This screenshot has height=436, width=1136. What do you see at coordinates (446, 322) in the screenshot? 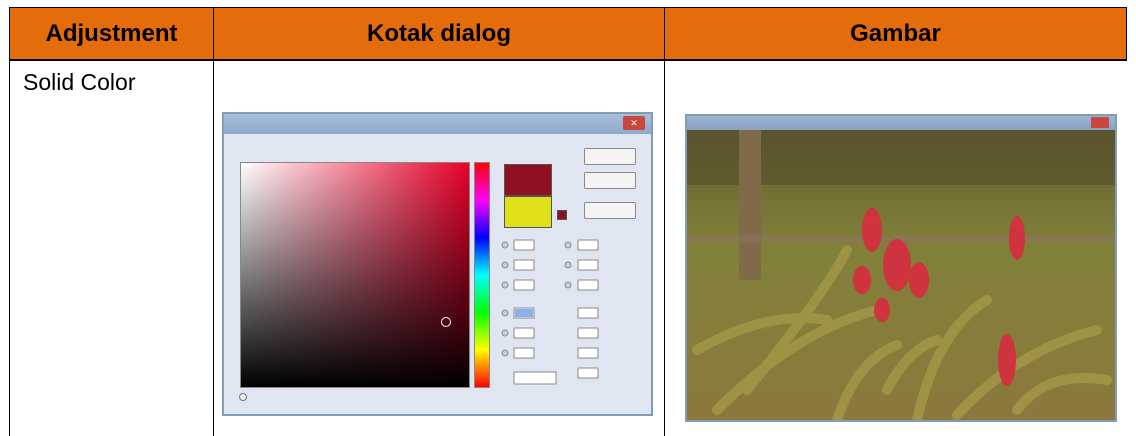
I see `color-marker-icon` at bounding box center [446, 322].